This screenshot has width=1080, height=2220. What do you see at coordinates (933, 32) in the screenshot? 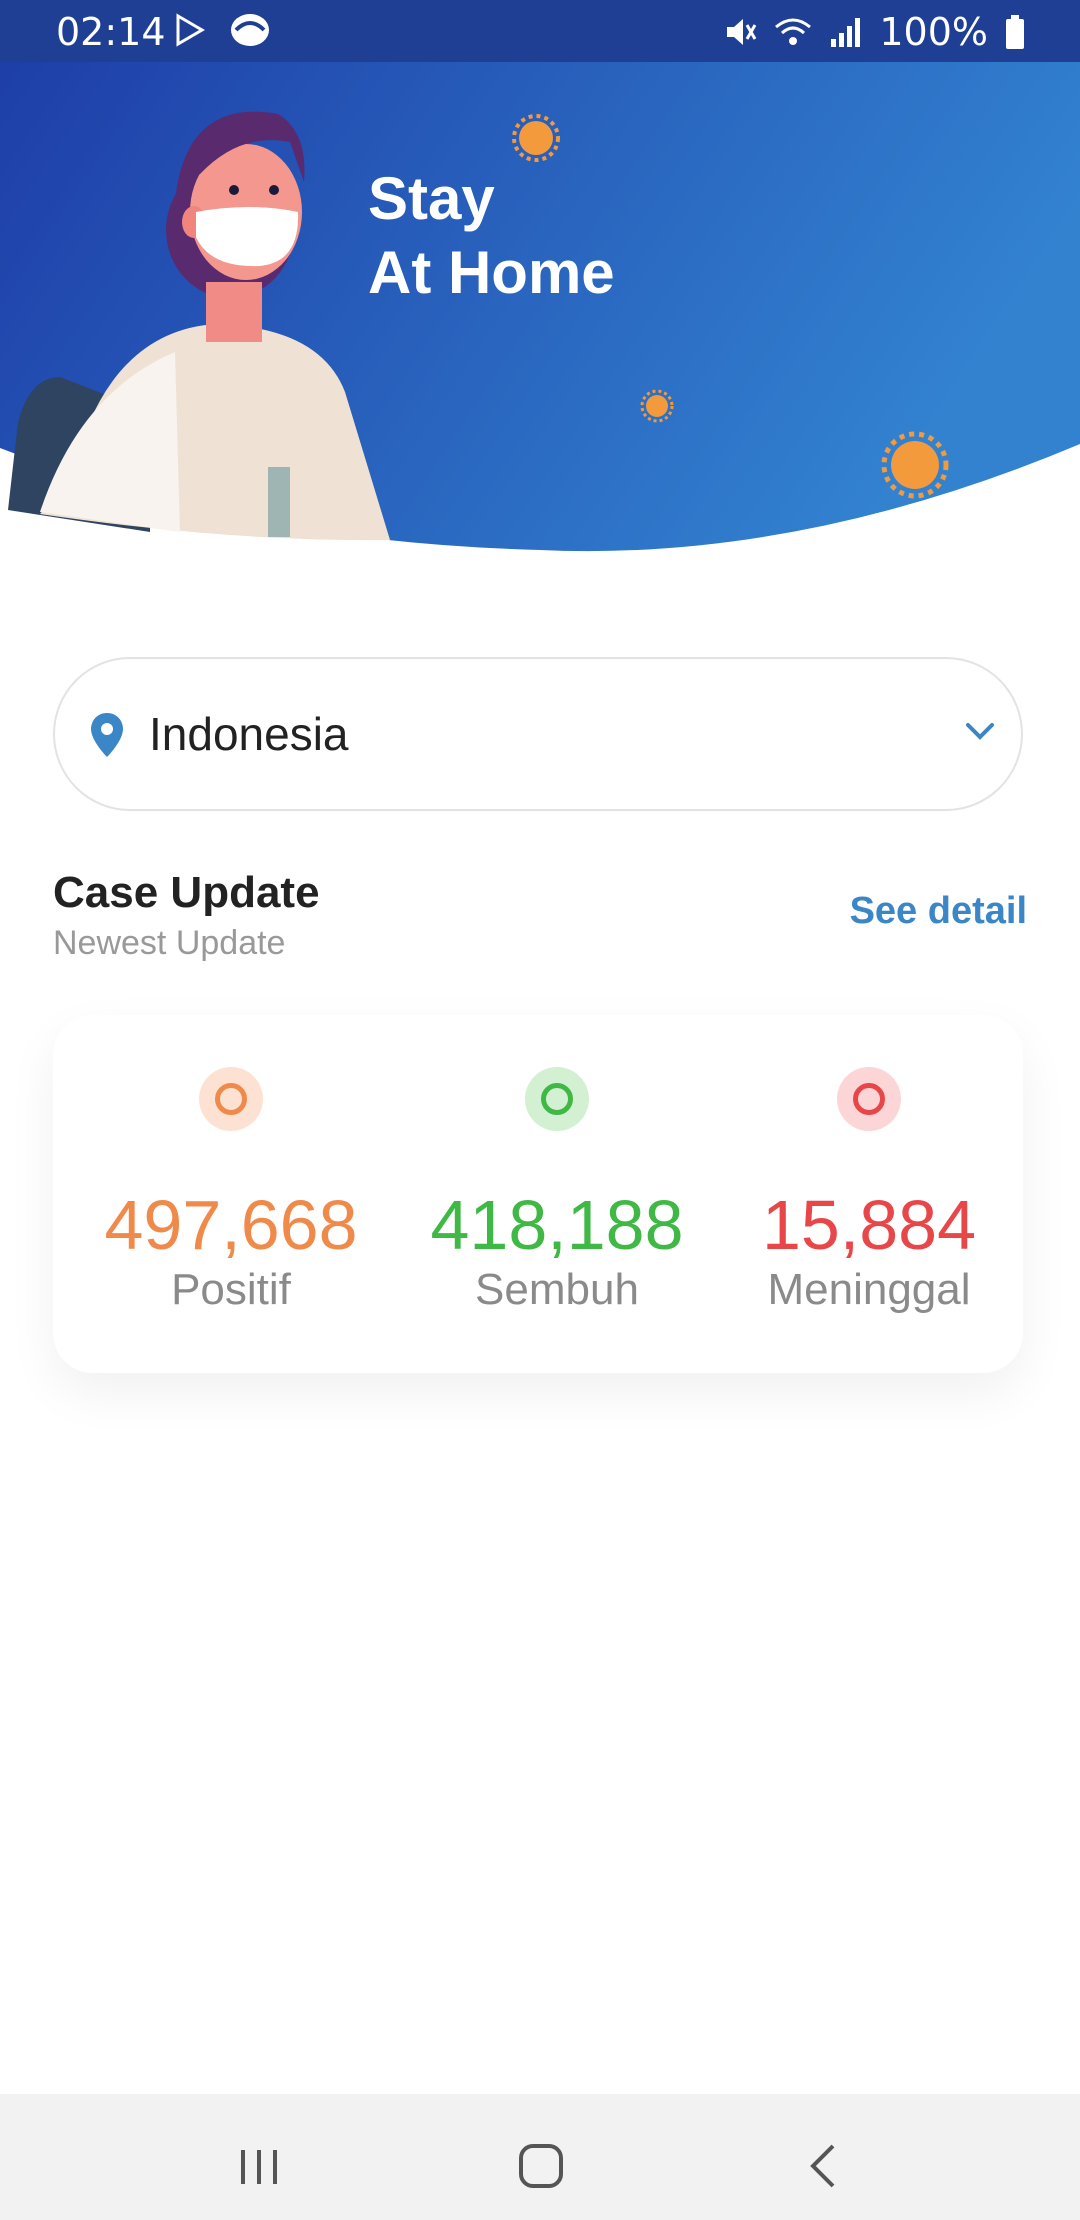
I see `battery-percent: 100%` at bounding box center [933, 32].